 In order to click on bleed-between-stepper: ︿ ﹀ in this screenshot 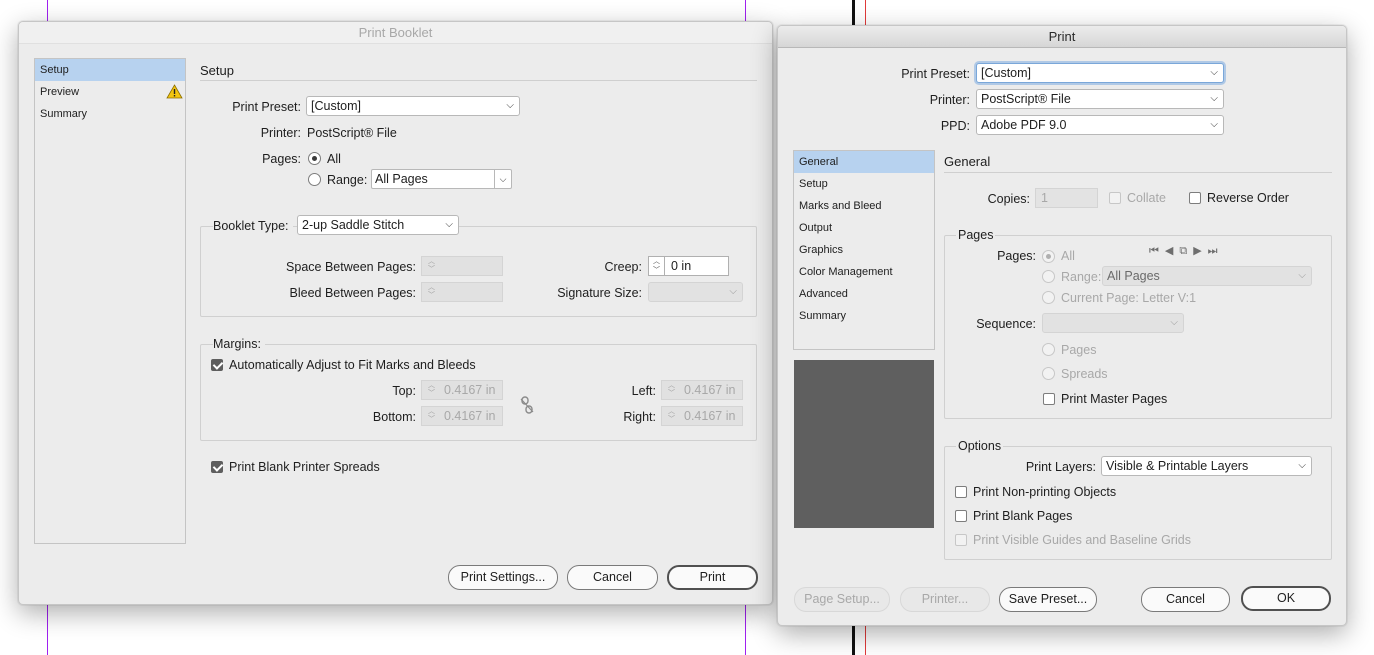, I will do `click(462, 292)`.